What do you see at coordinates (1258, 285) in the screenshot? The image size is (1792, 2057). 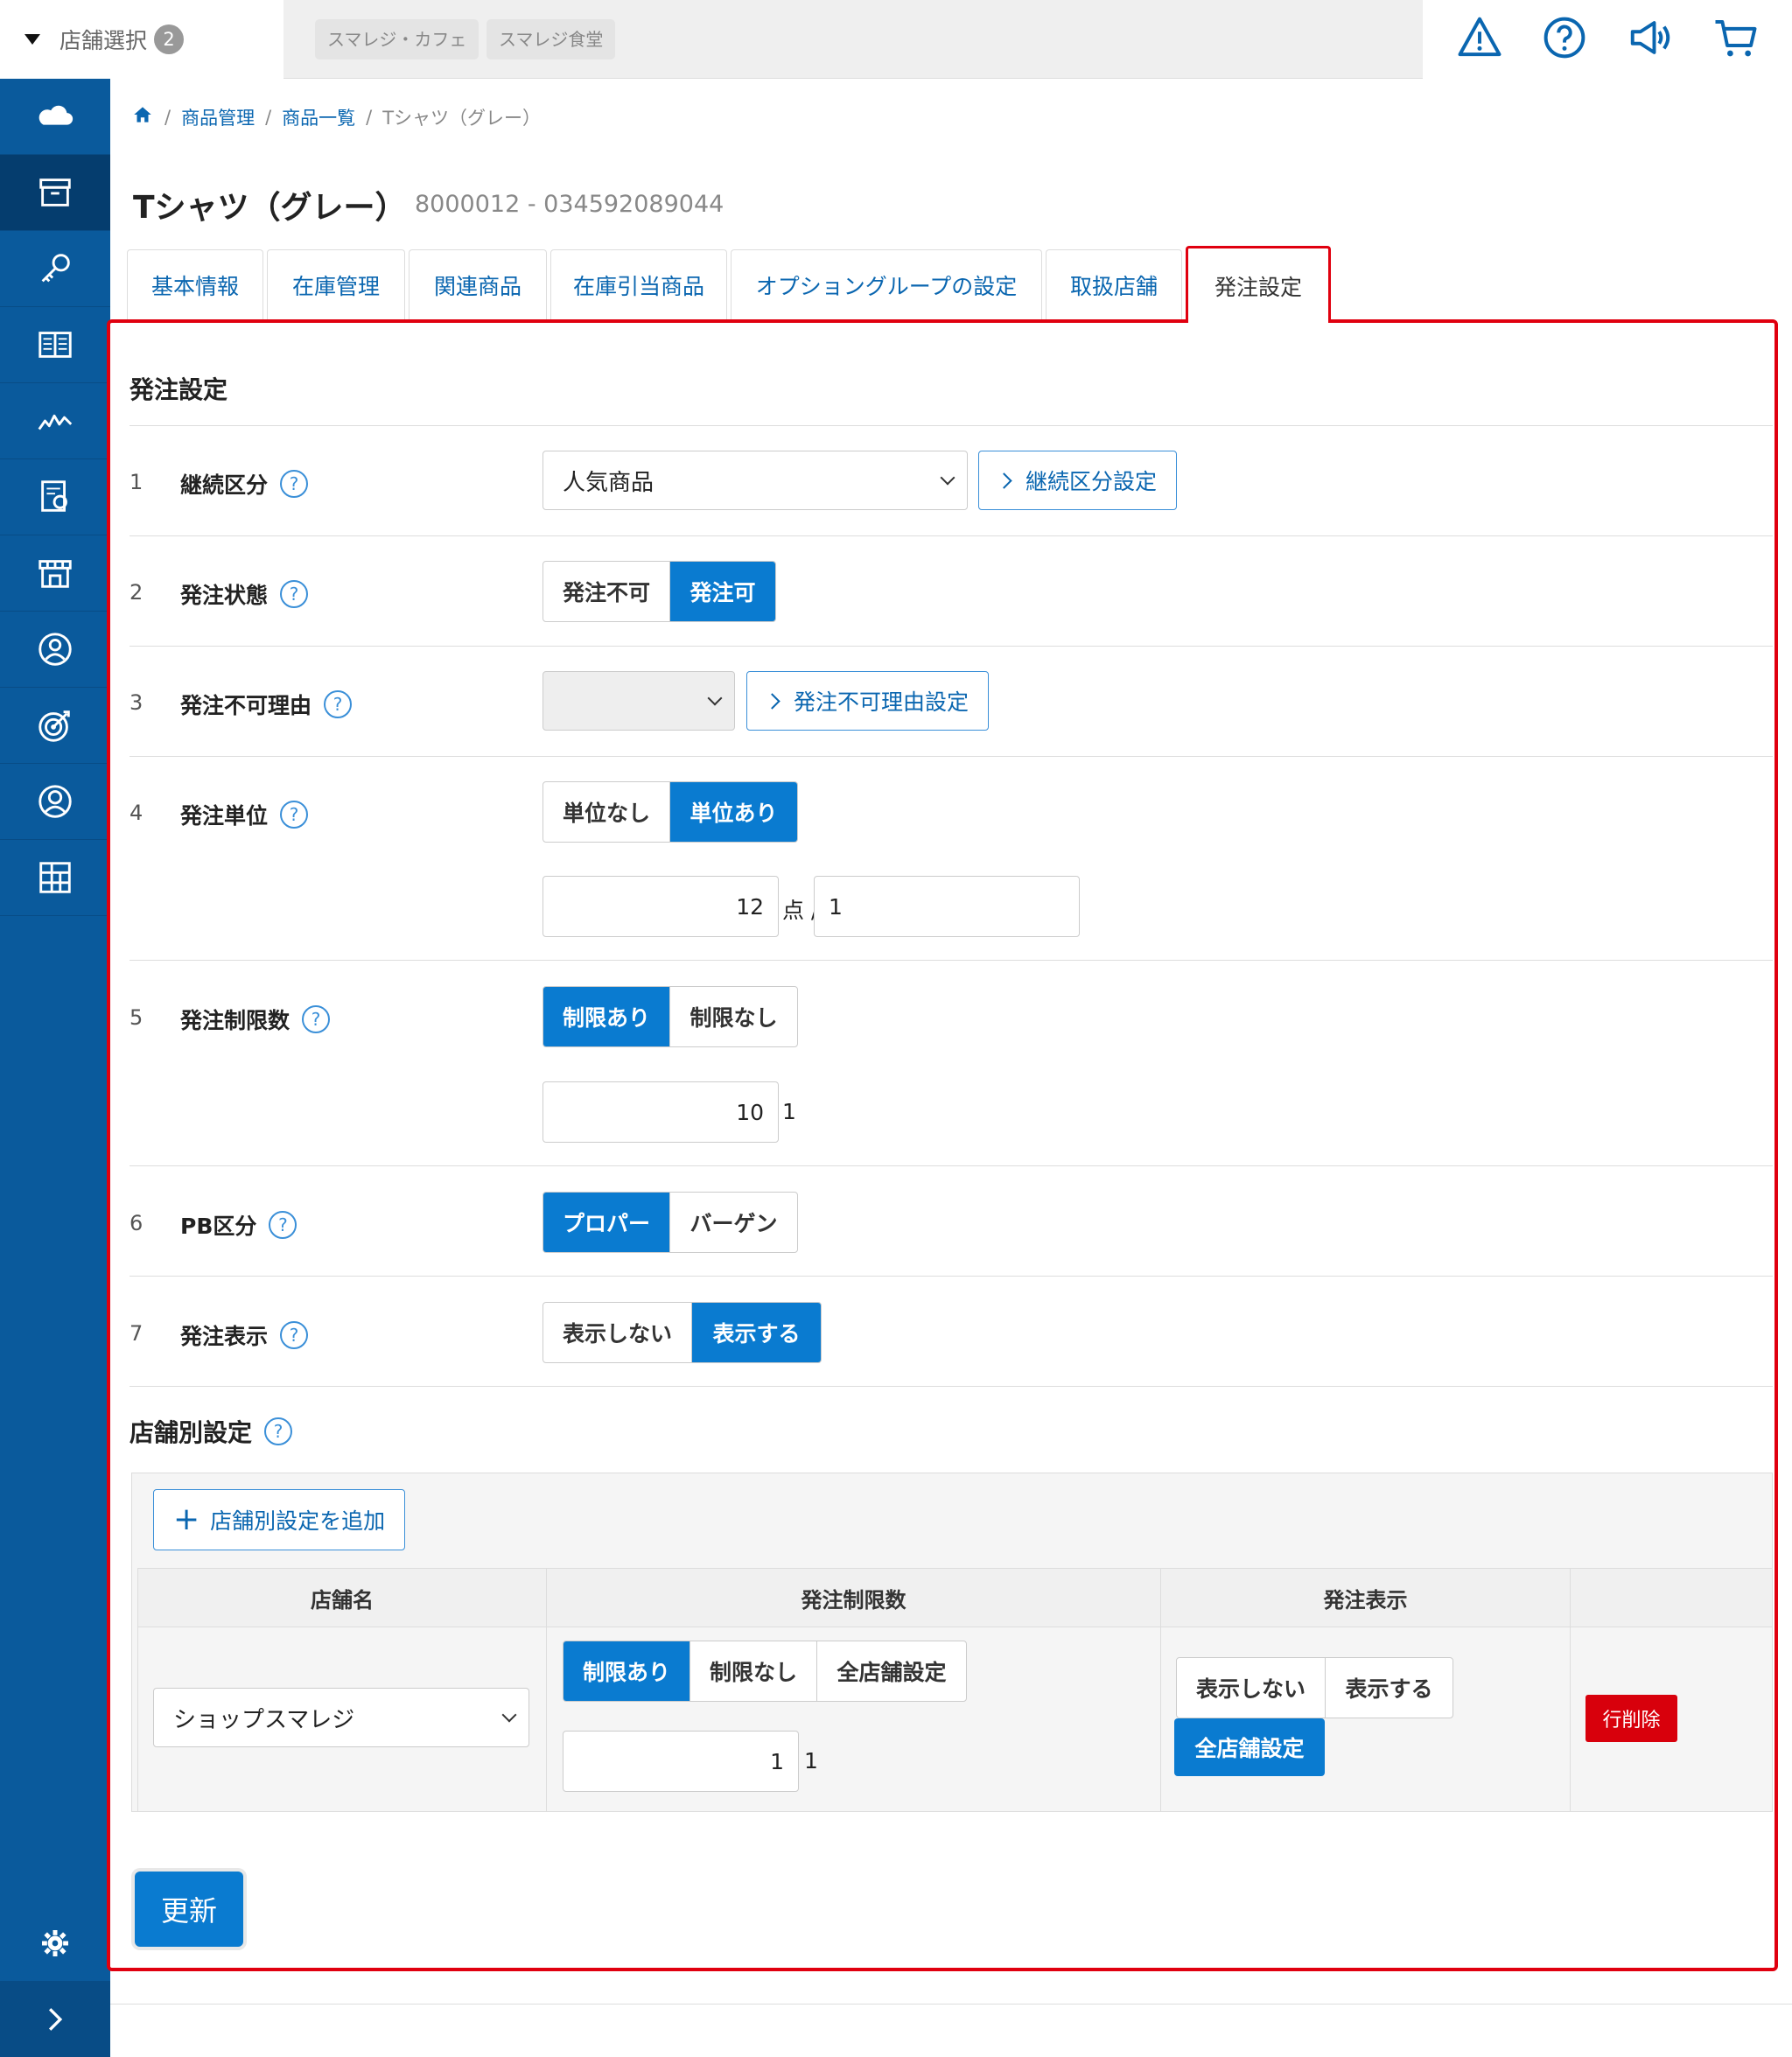 I see `tab-order-settings: 発注設定` at bounding box center [1258, 285].